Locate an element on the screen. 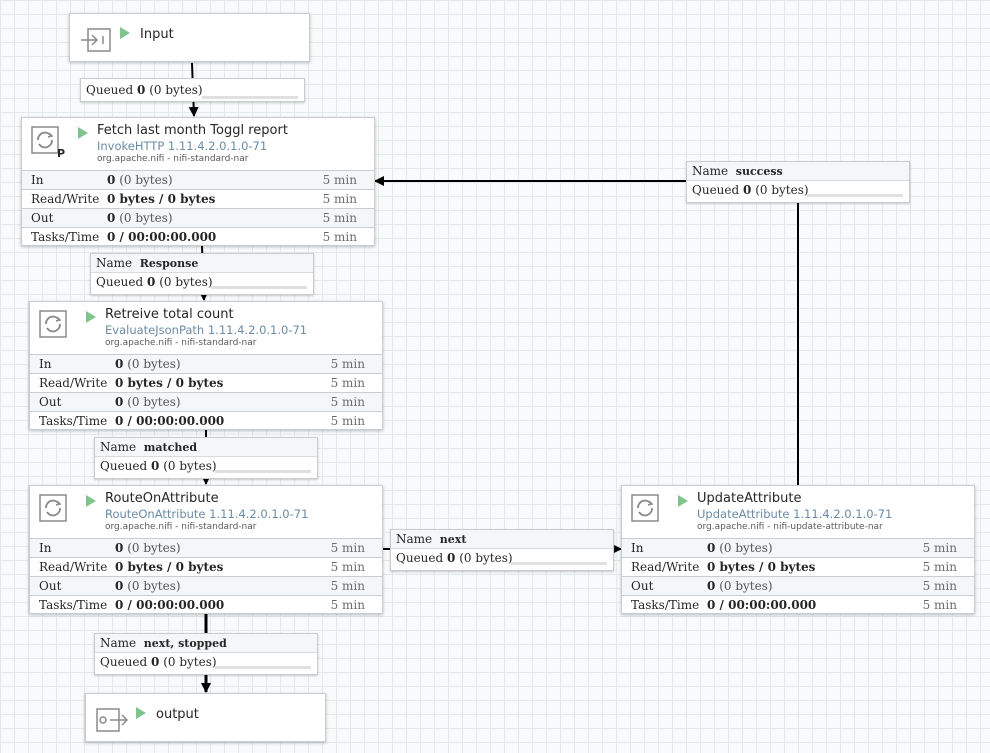 This screenshot has width=990, height=753. connection-label-next: Name next Queued 0 (0 bytes) is located at coordinates (502, 550).